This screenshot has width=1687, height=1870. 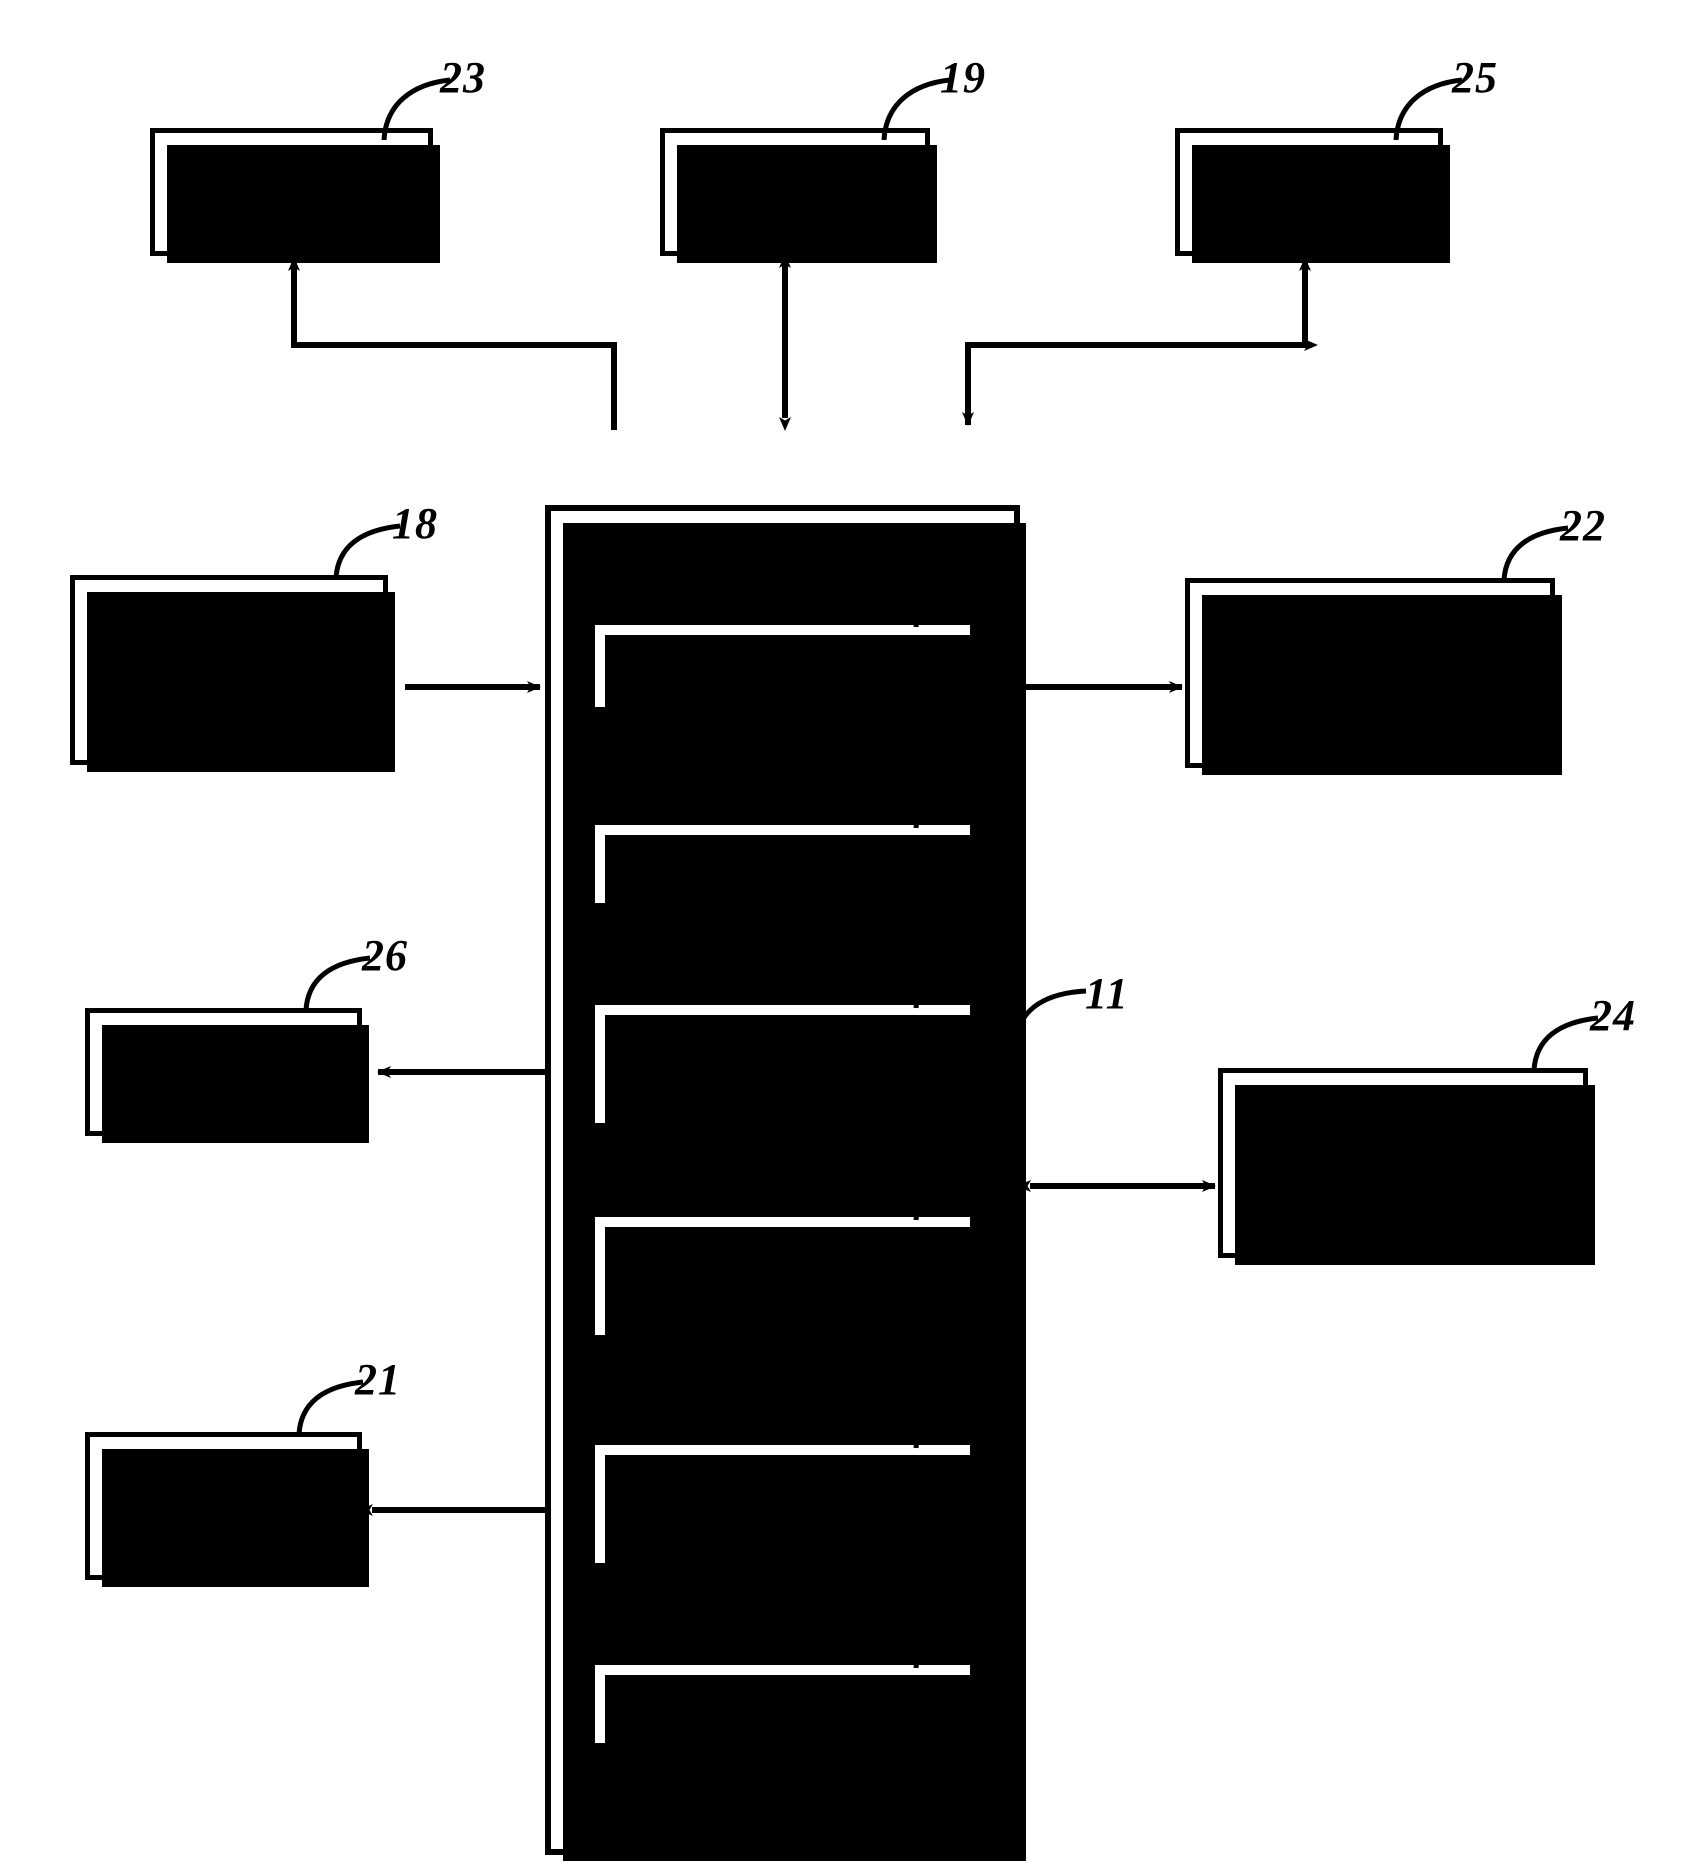 I want to click on node-grill-temp: GRILL TEMP., so click(x=1312, y=195).